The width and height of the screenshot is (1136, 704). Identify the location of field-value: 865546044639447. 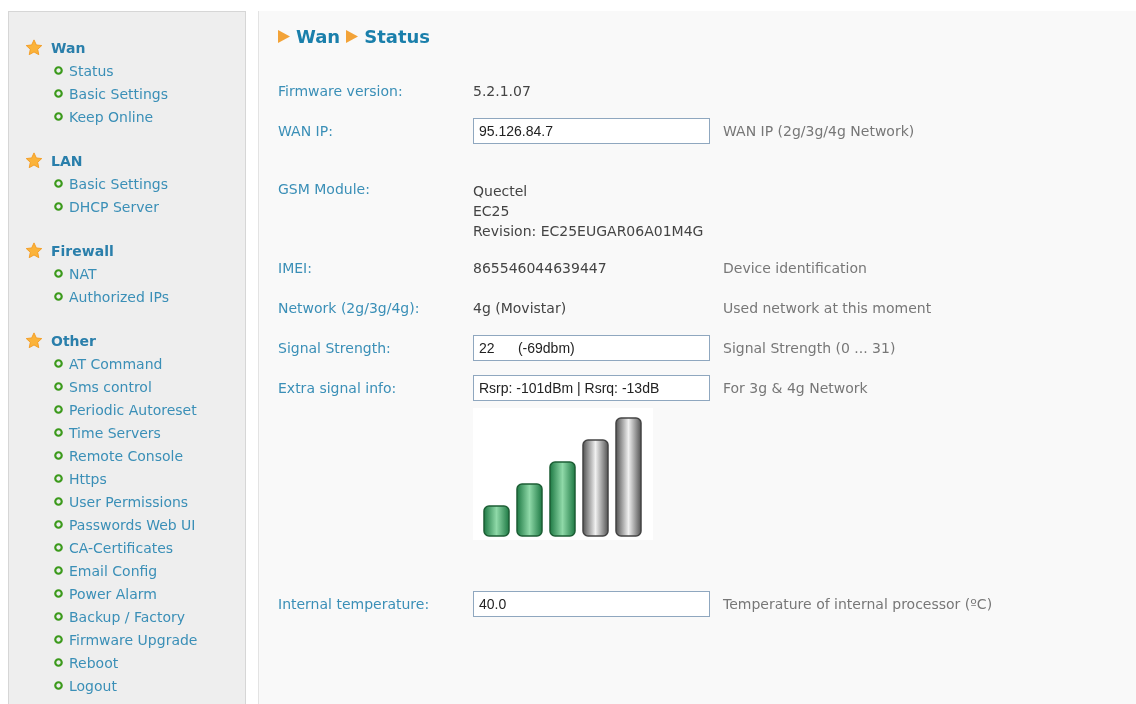
(540, 268).